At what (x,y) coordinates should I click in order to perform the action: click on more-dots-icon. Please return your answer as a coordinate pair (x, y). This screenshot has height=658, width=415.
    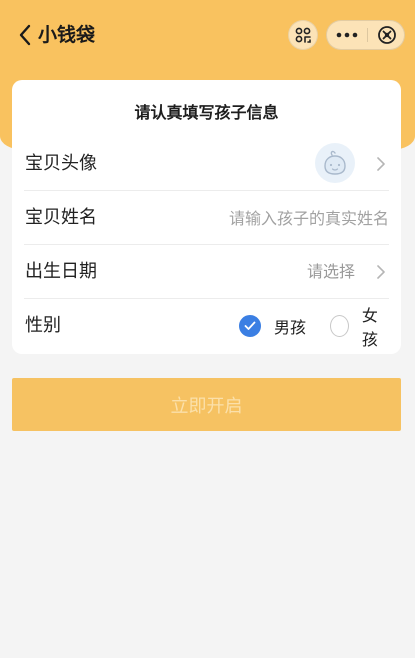
    Looking at the image, I should click on (347, 35).